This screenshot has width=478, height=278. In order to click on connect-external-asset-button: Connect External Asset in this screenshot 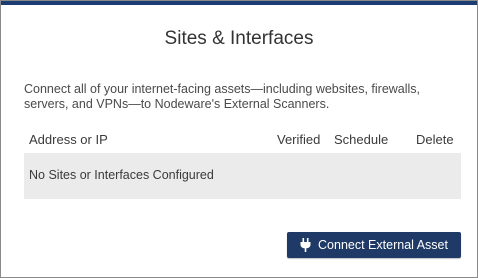, I will do `click(374, 245)`.